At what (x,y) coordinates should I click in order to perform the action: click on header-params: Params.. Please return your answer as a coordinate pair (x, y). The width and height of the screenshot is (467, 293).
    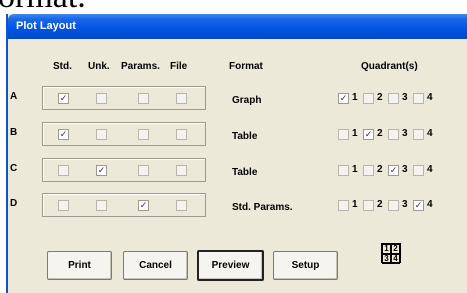
    Looking at the image, I should click on (140, 66).